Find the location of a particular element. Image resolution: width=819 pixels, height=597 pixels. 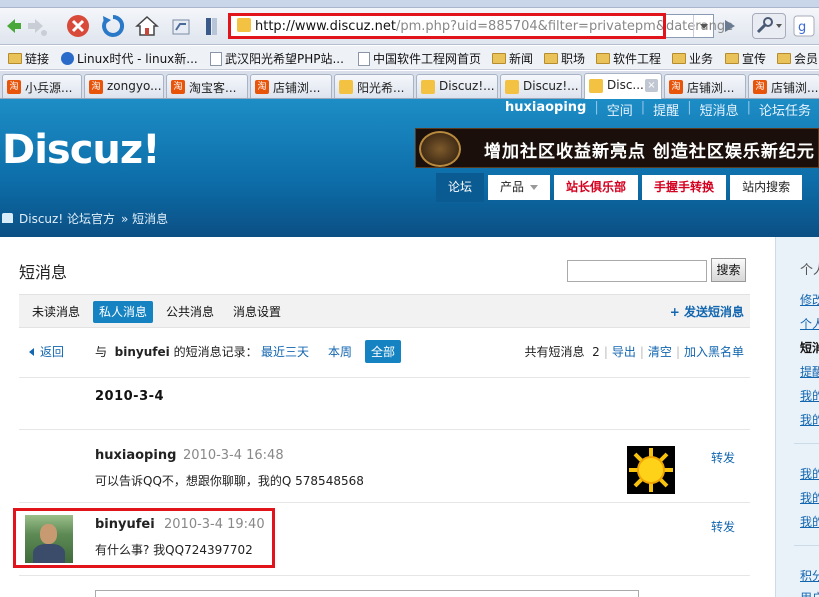

url-dropdown-icon is located at coordinates (703, 26).